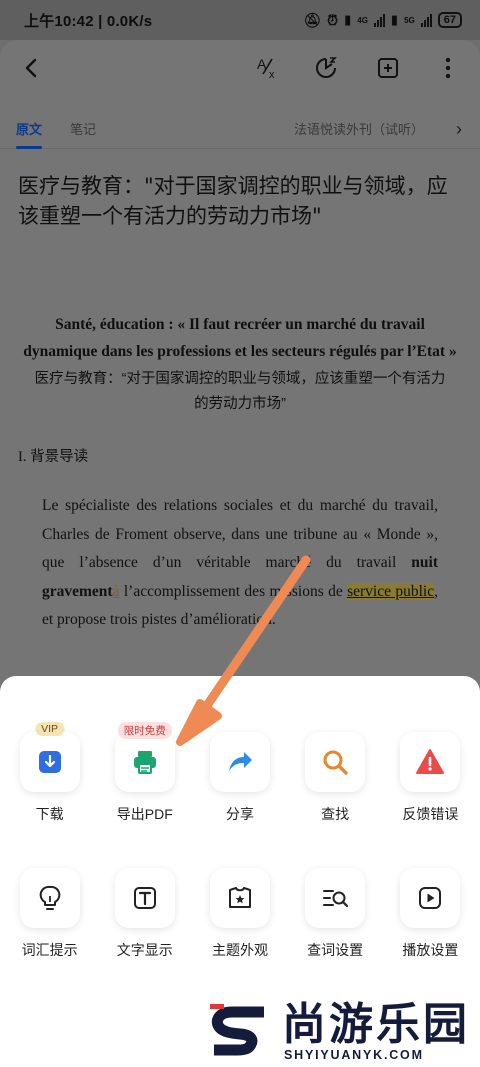 This screenshot has width=480, height=1067. I want to click on sim-icon: ▮, so click(348, 19).